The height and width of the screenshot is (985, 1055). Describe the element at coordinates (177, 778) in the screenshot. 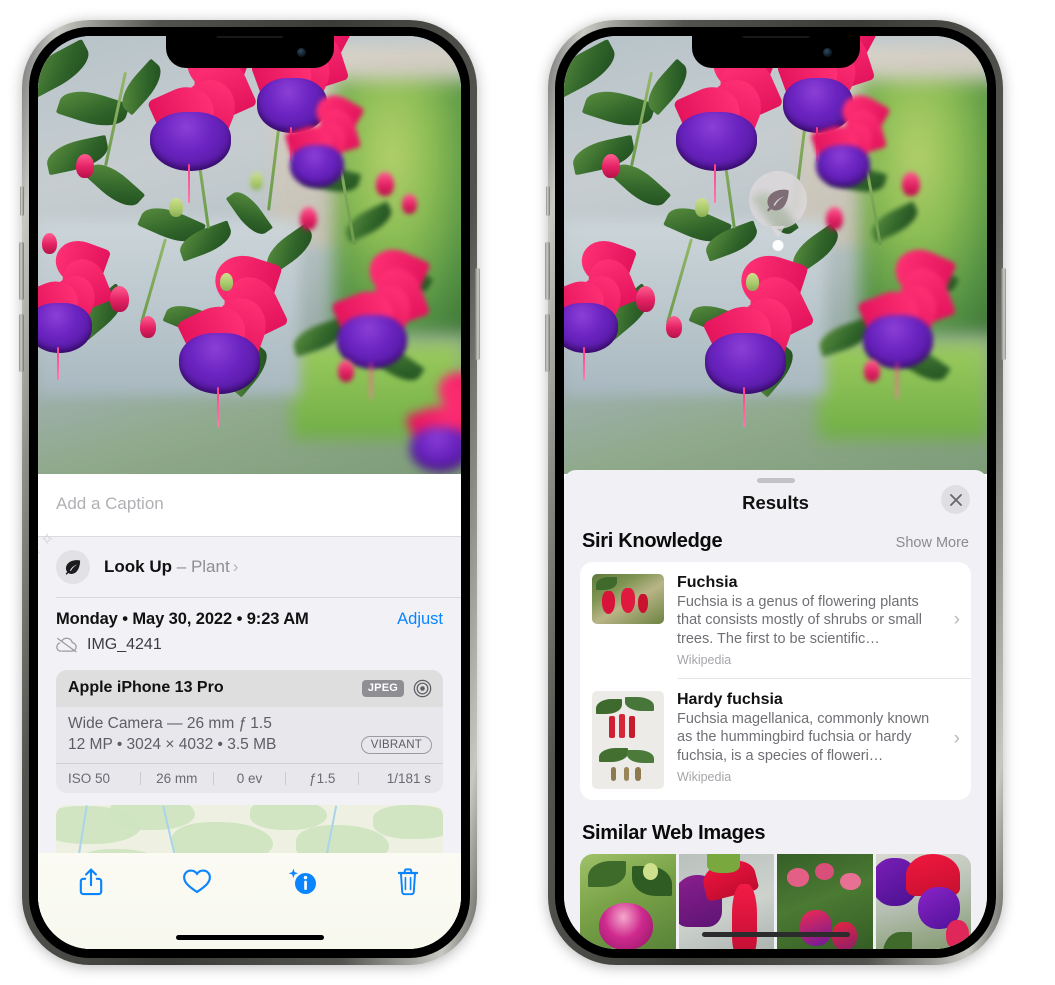

I see `exif-focal: 26 mm` at that location.